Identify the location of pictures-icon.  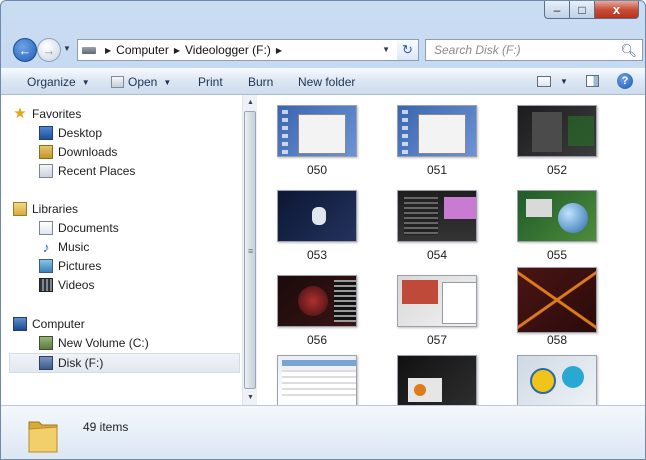
(46, 266).